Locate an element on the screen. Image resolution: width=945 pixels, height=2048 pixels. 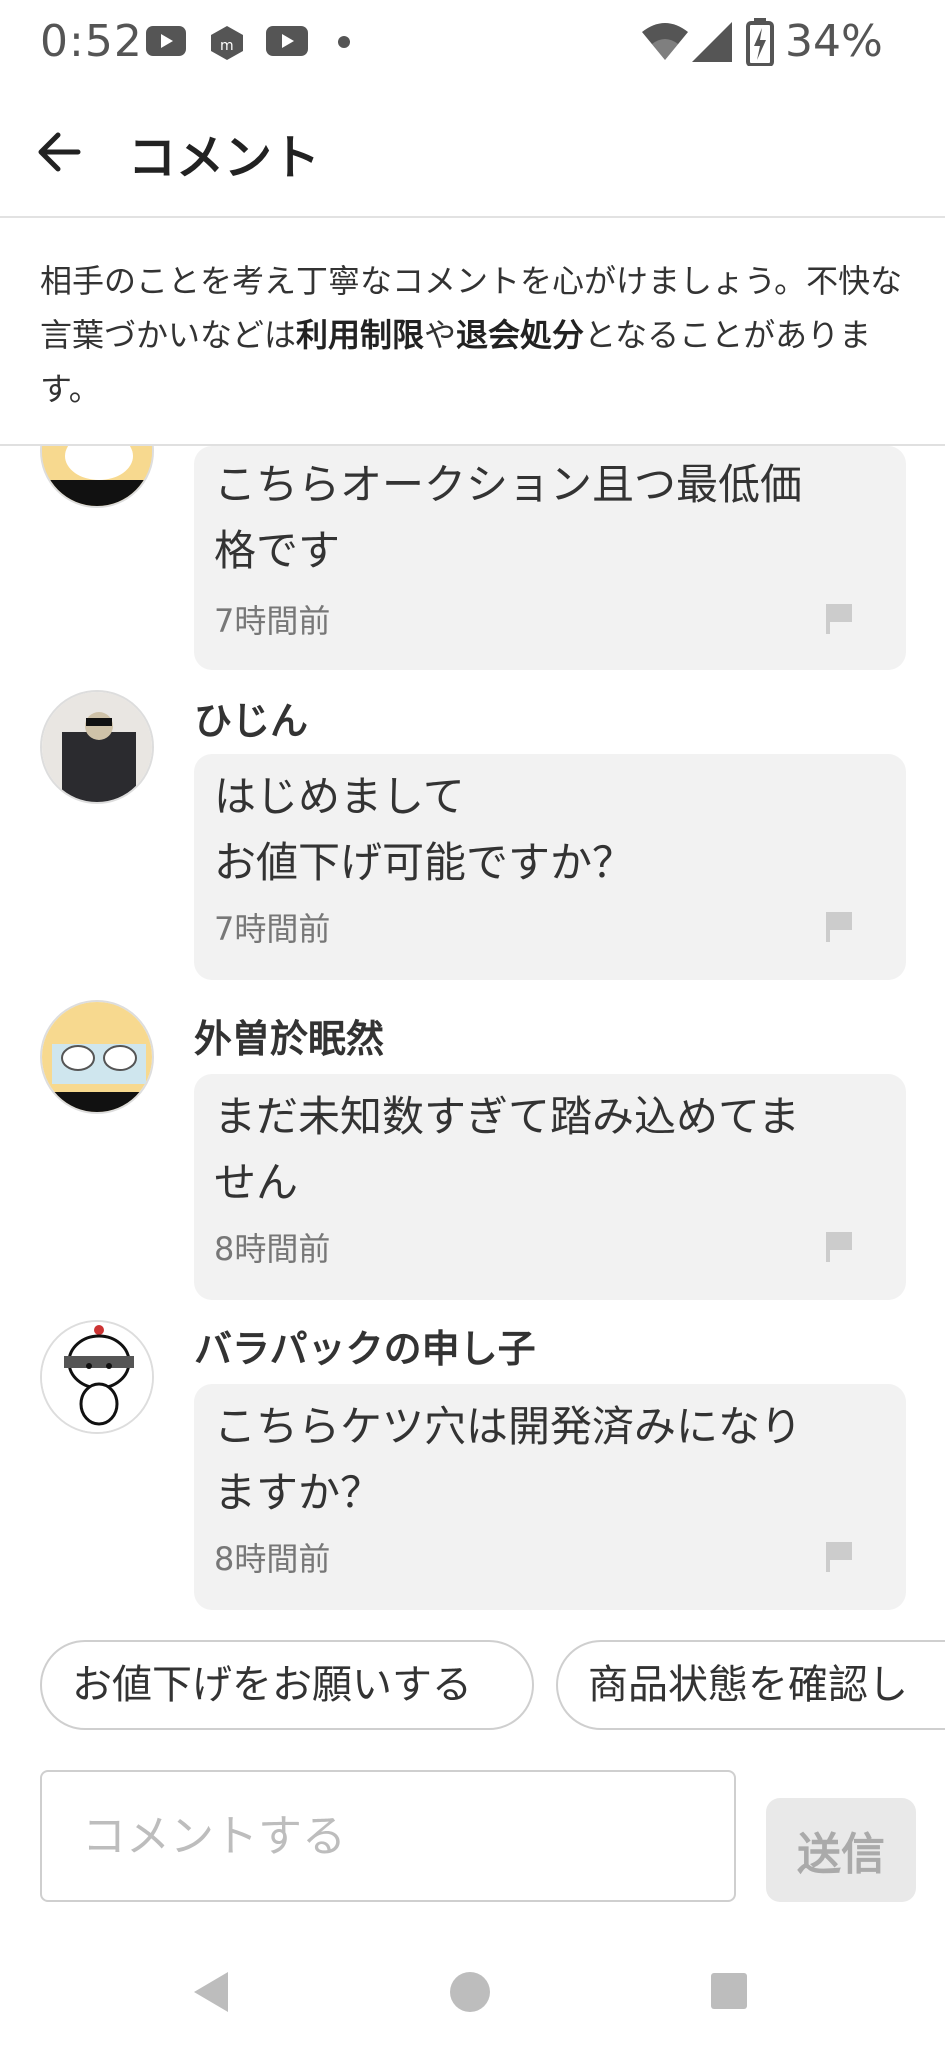
send-button: 送信 is located at coordinates (841, 1850).